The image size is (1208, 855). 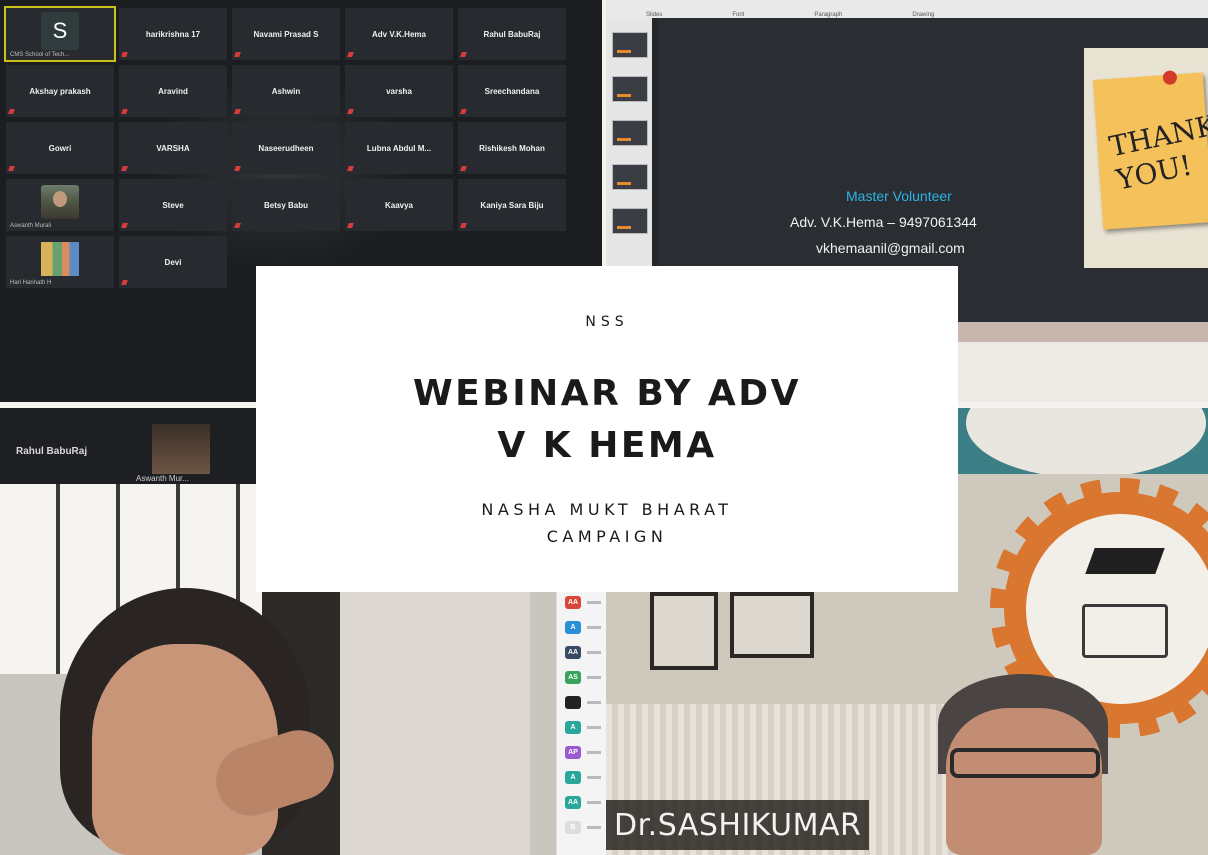 What do you see at coordinates (286, 34) in the screenshot?
I see `participant-tile: Navami Prasad S` at bounding box center [286, 34].